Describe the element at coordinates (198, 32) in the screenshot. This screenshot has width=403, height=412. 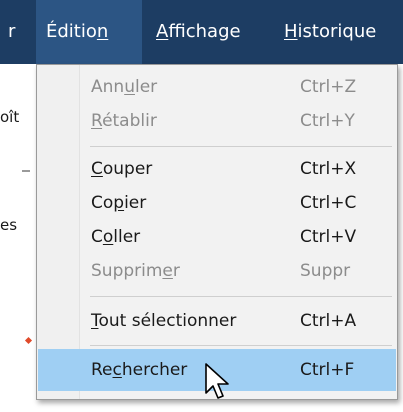
I see `menu-affichage: Affichage` at that location.